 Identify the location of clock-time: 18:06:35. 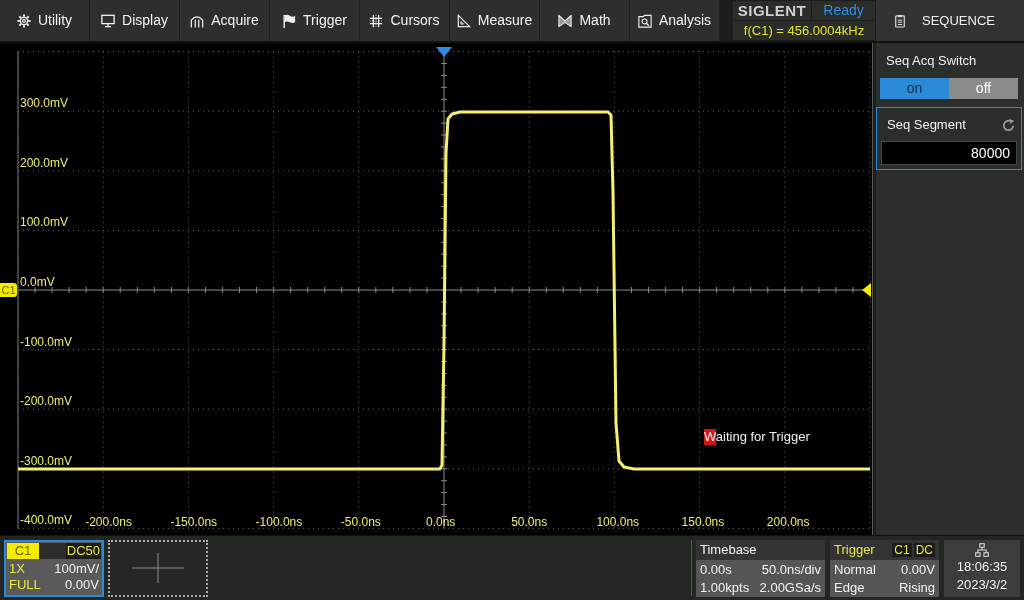
(982, 566).